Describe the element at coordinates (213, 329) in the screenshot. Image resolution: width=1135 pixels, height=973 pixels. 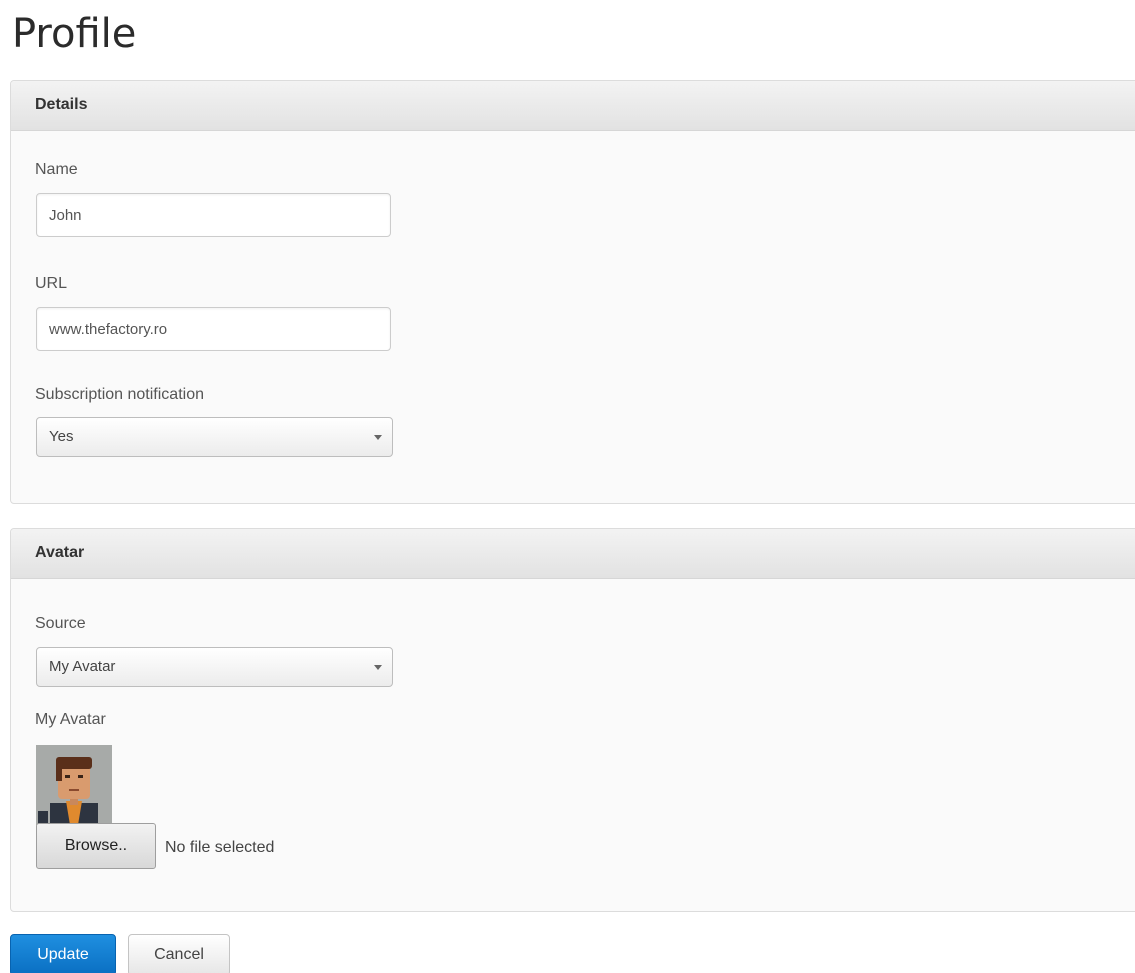
I see `url-input` at that location.